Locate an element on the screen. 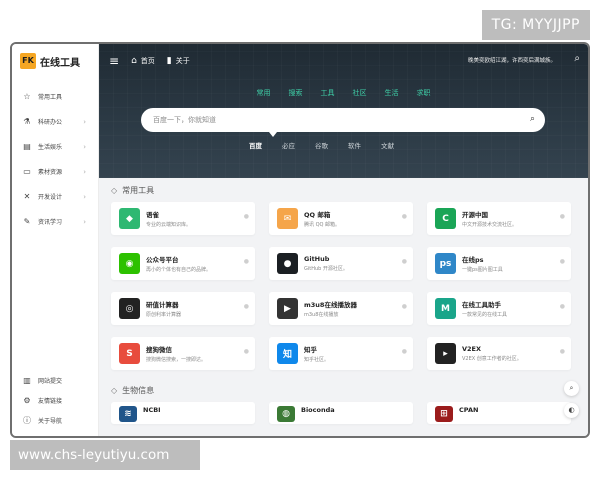  watermark-top: TG: MYYJJPP is located at coordinates (535, 25).